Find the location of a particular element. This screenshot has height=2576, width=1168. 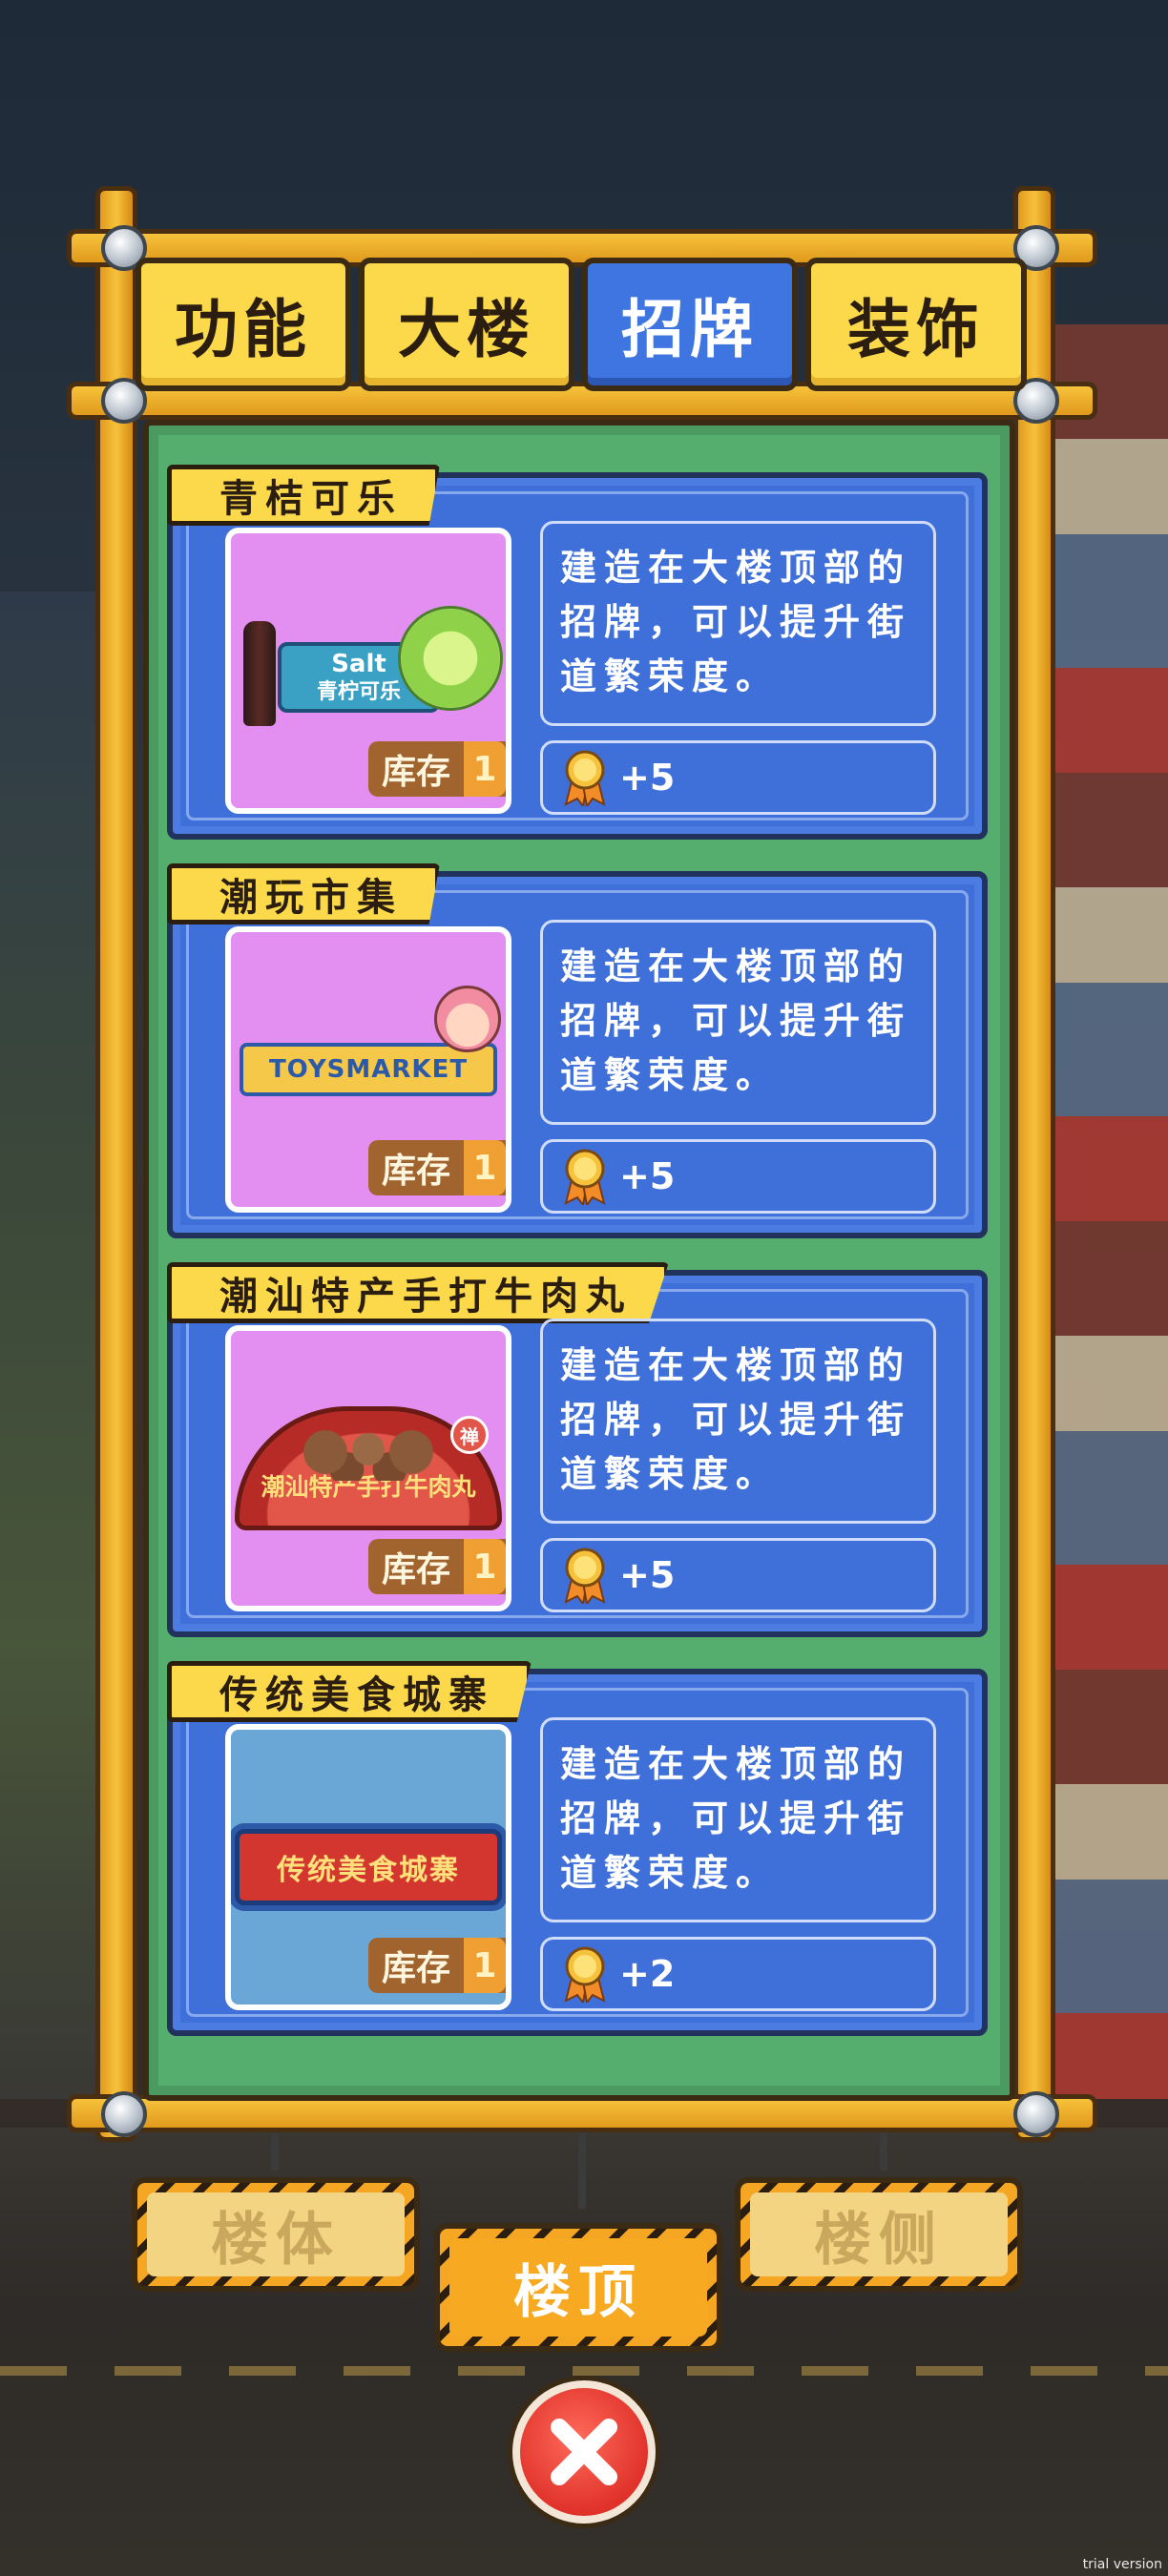

placement-button-label: 楼侧 is located at coordinates (879, 2234).